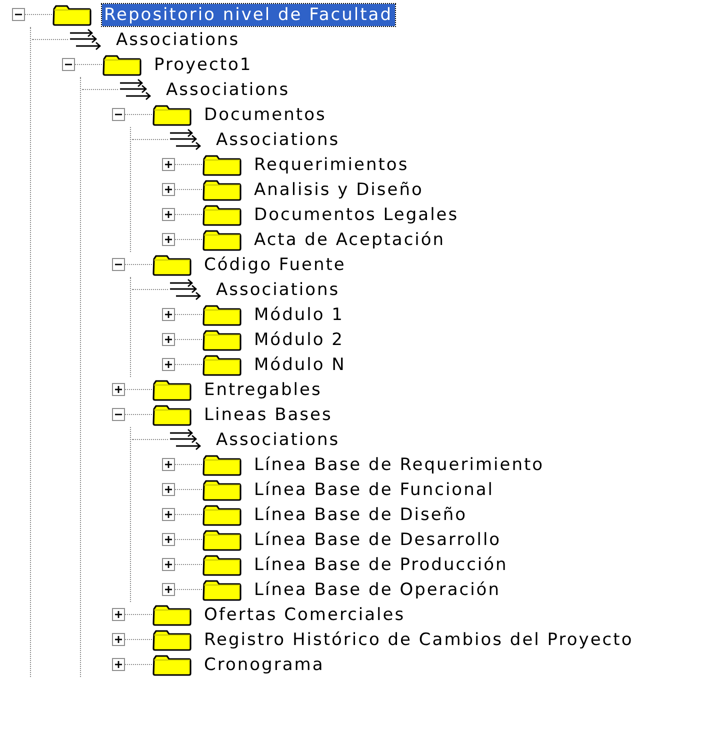  I want to click on folder-label: Repositorio nivel de Facultad, so click(248, 15).